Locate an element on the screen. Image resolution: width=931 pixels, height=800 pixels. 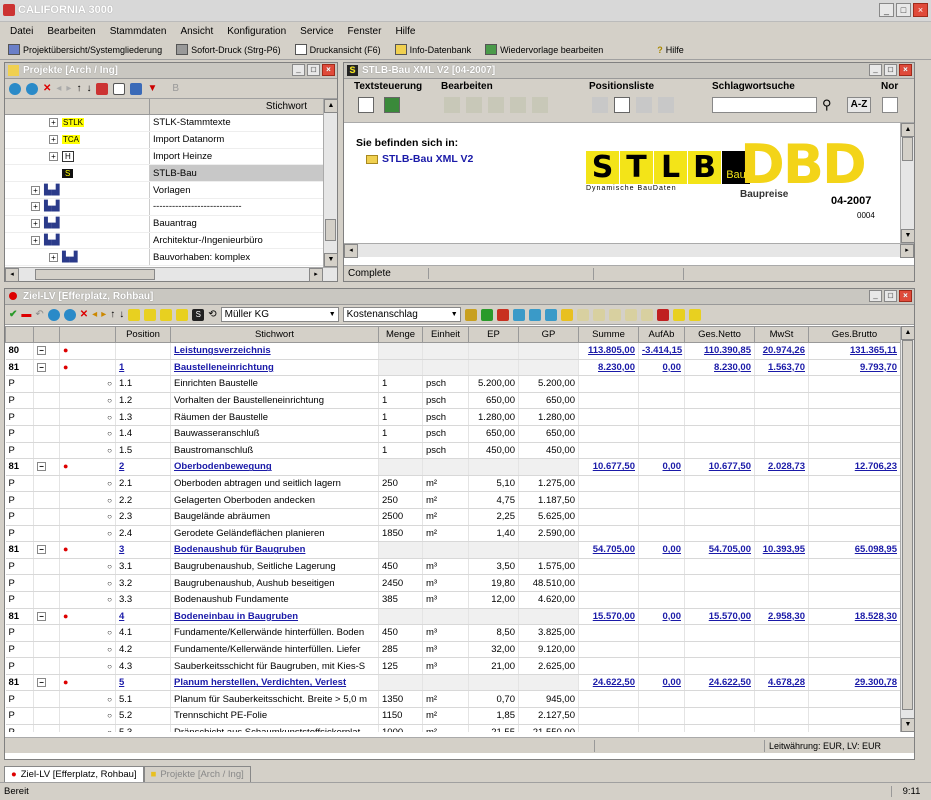
menu-bearbeiten: Bearbeiten is located at coordinates (71, 31).